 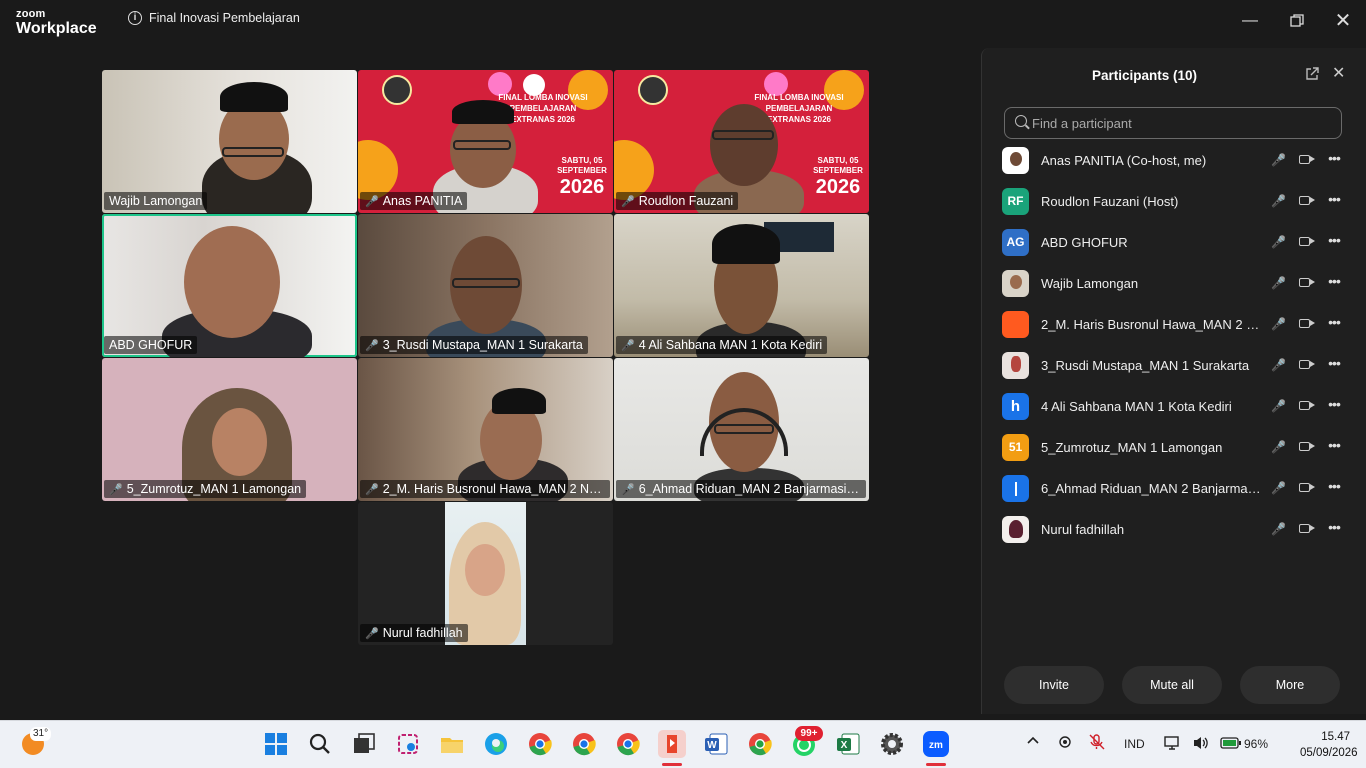 What do you see at coordinates (485, 573) in the screenshot?
I see `video-tile: 🎤 Nurul fadhillah` at bounding box center [485, 573].